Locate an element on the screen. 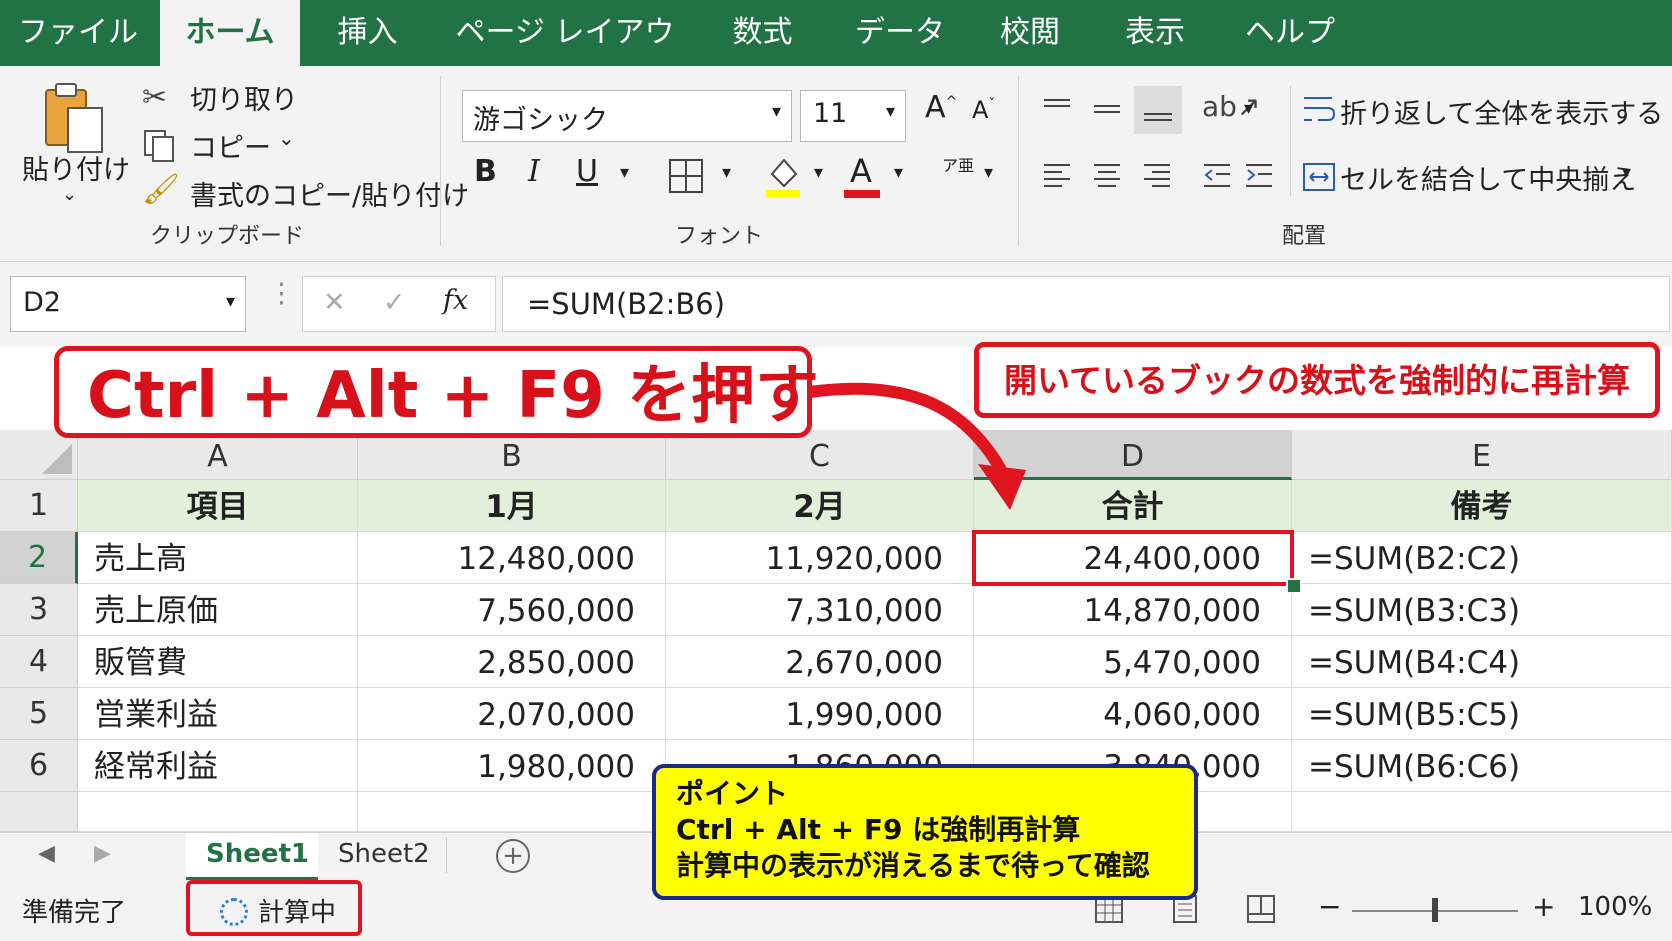 Image resolution: width=1672 pixels, height=941 pixels. point-title: ポイント is located at coordinates (732, 793).